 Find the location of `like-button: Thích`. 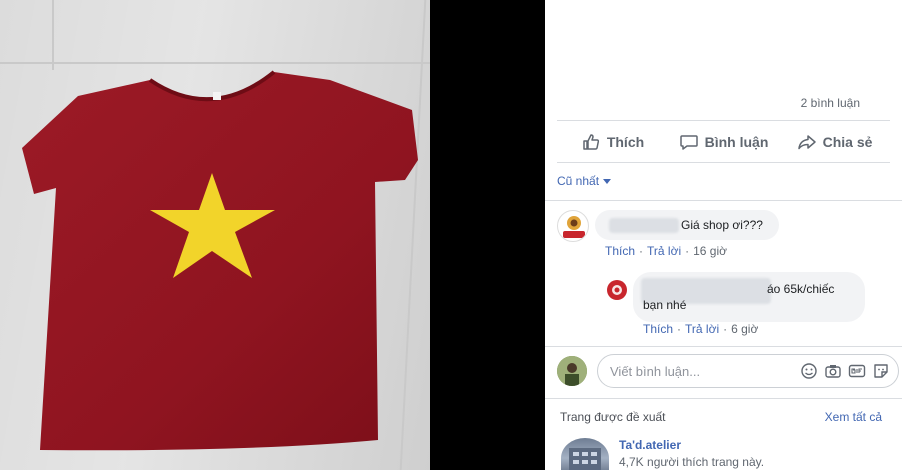

like-button: Thích is located at coordinates (612, 142).